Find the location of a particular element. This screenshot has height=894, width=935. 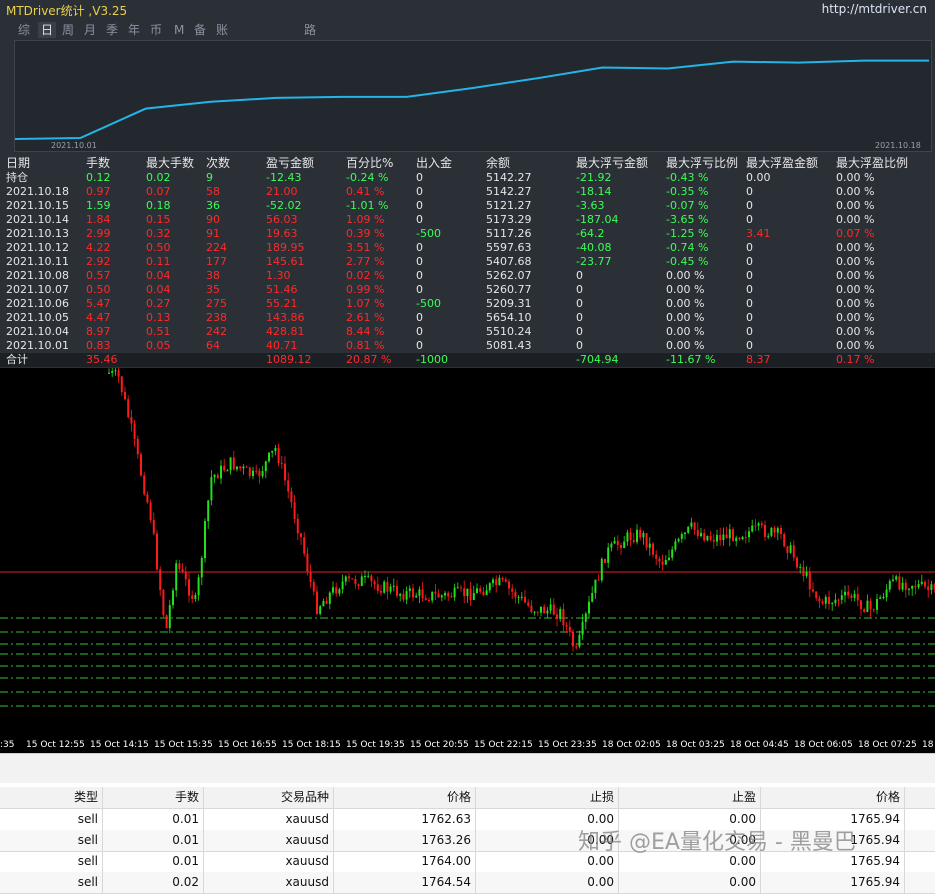

stats-cell: -0.24 % is located at coordinates (367, 177).